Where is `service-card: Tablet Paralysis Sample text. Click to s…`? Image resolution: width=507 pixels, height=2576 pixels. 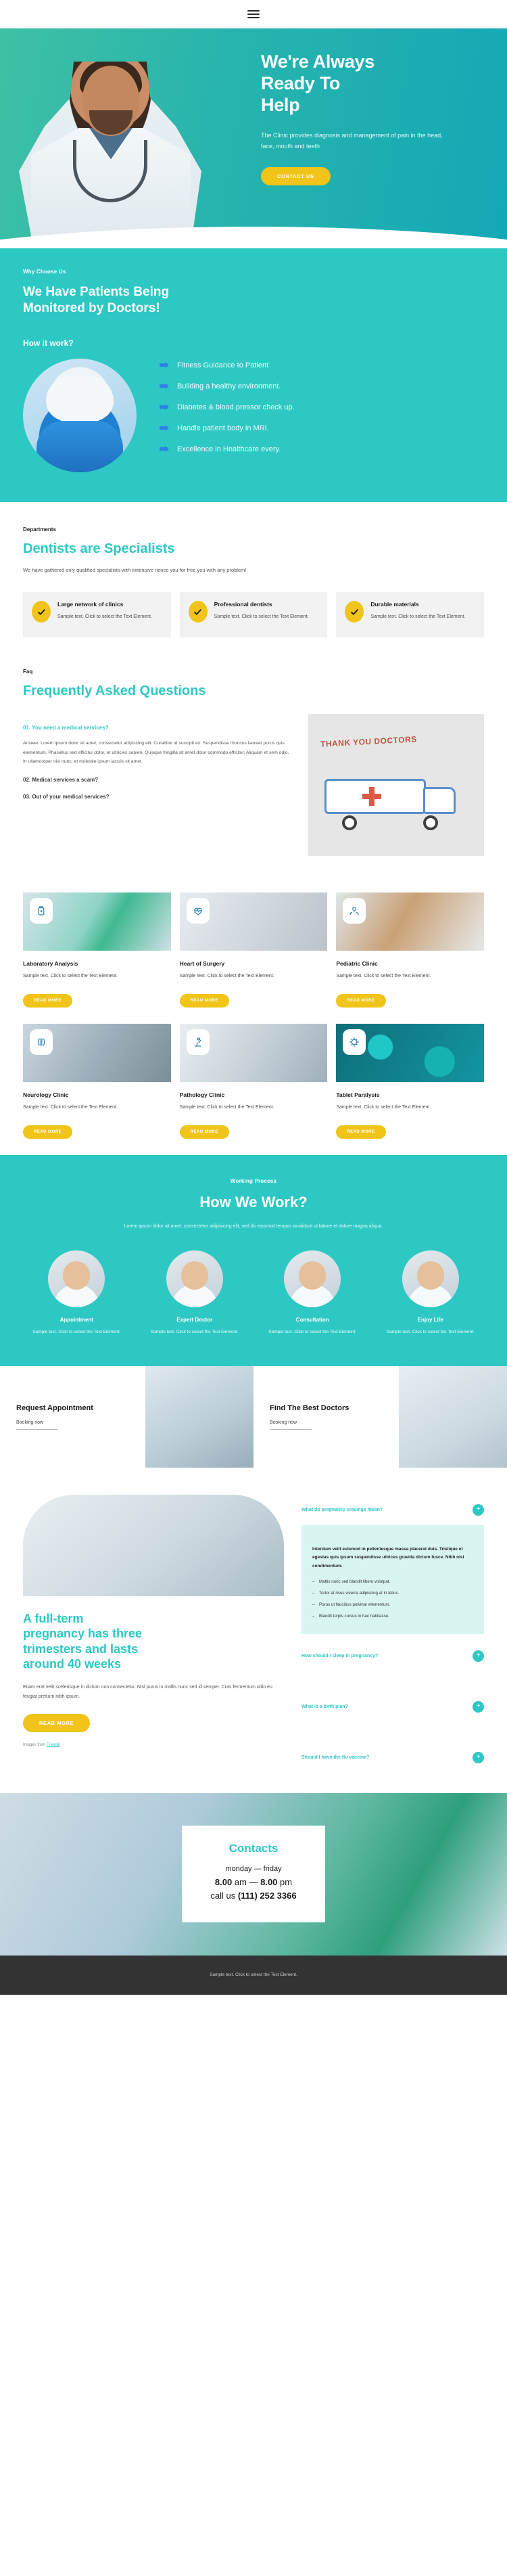 service-card: Tablet Paralysis Sample text. Click to s… is located at coordinates (411, 1081).